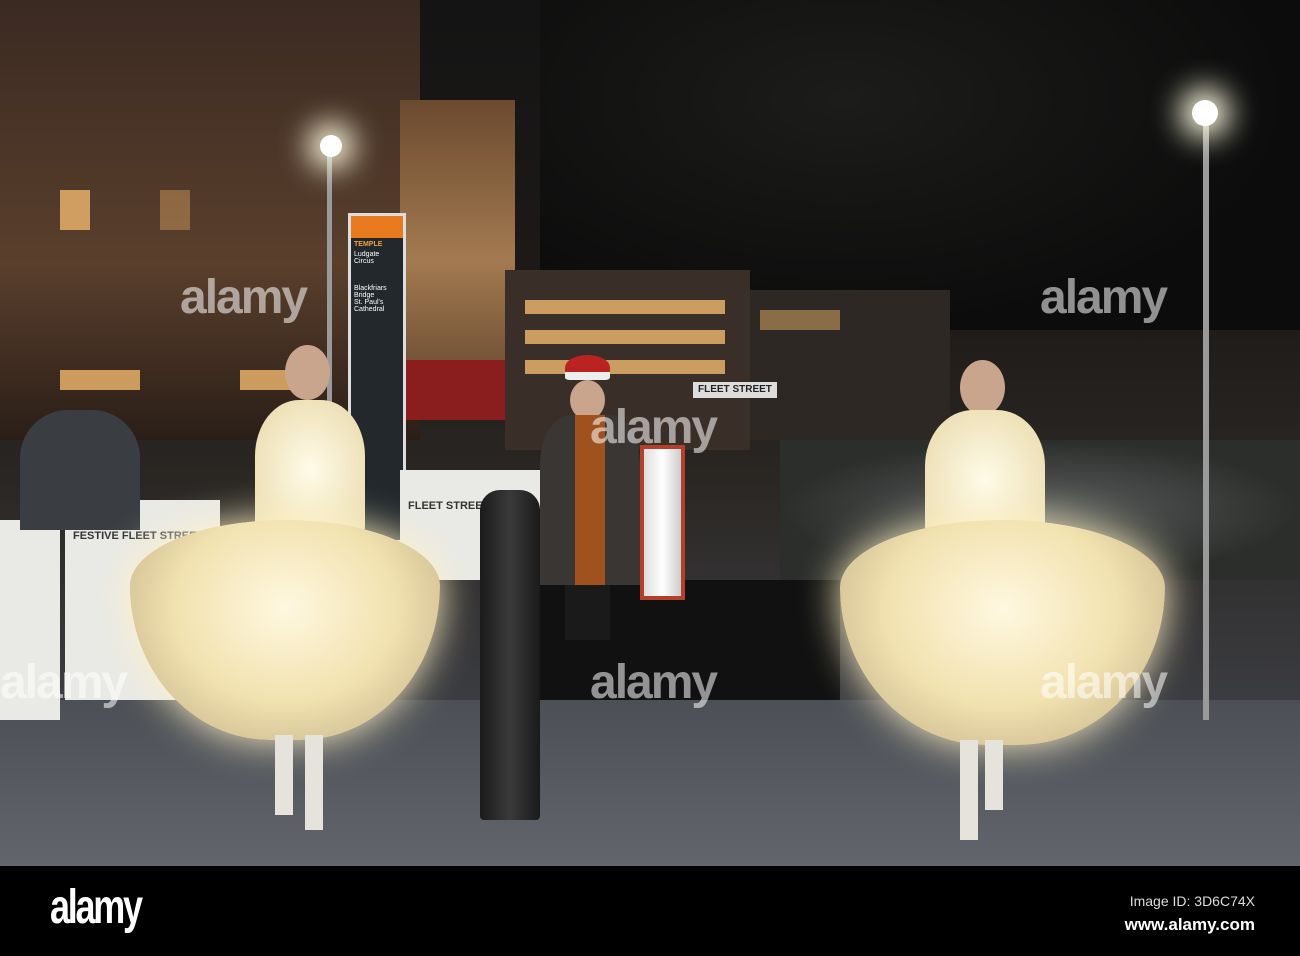  What do you see at coordinates (662, 522) in the screenshot?
I see `lectern` at bounding box center [662, 522].